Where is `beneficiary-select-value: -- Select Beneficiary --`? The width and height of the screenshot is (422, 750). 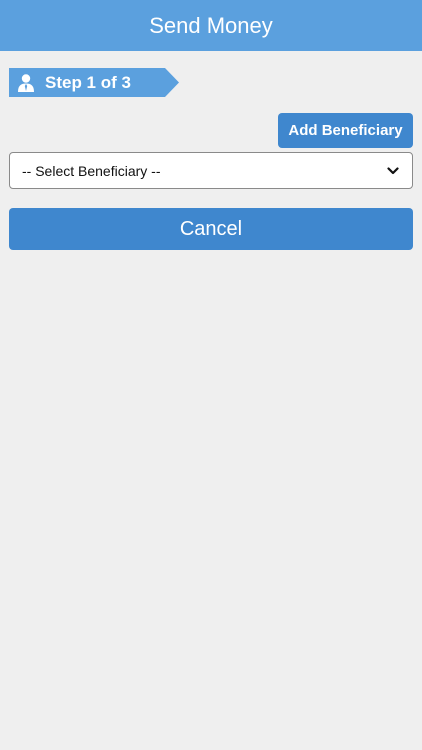
beneficiary-select-value: -- Select Beneficiary -- is located at coordinates (91, 170).